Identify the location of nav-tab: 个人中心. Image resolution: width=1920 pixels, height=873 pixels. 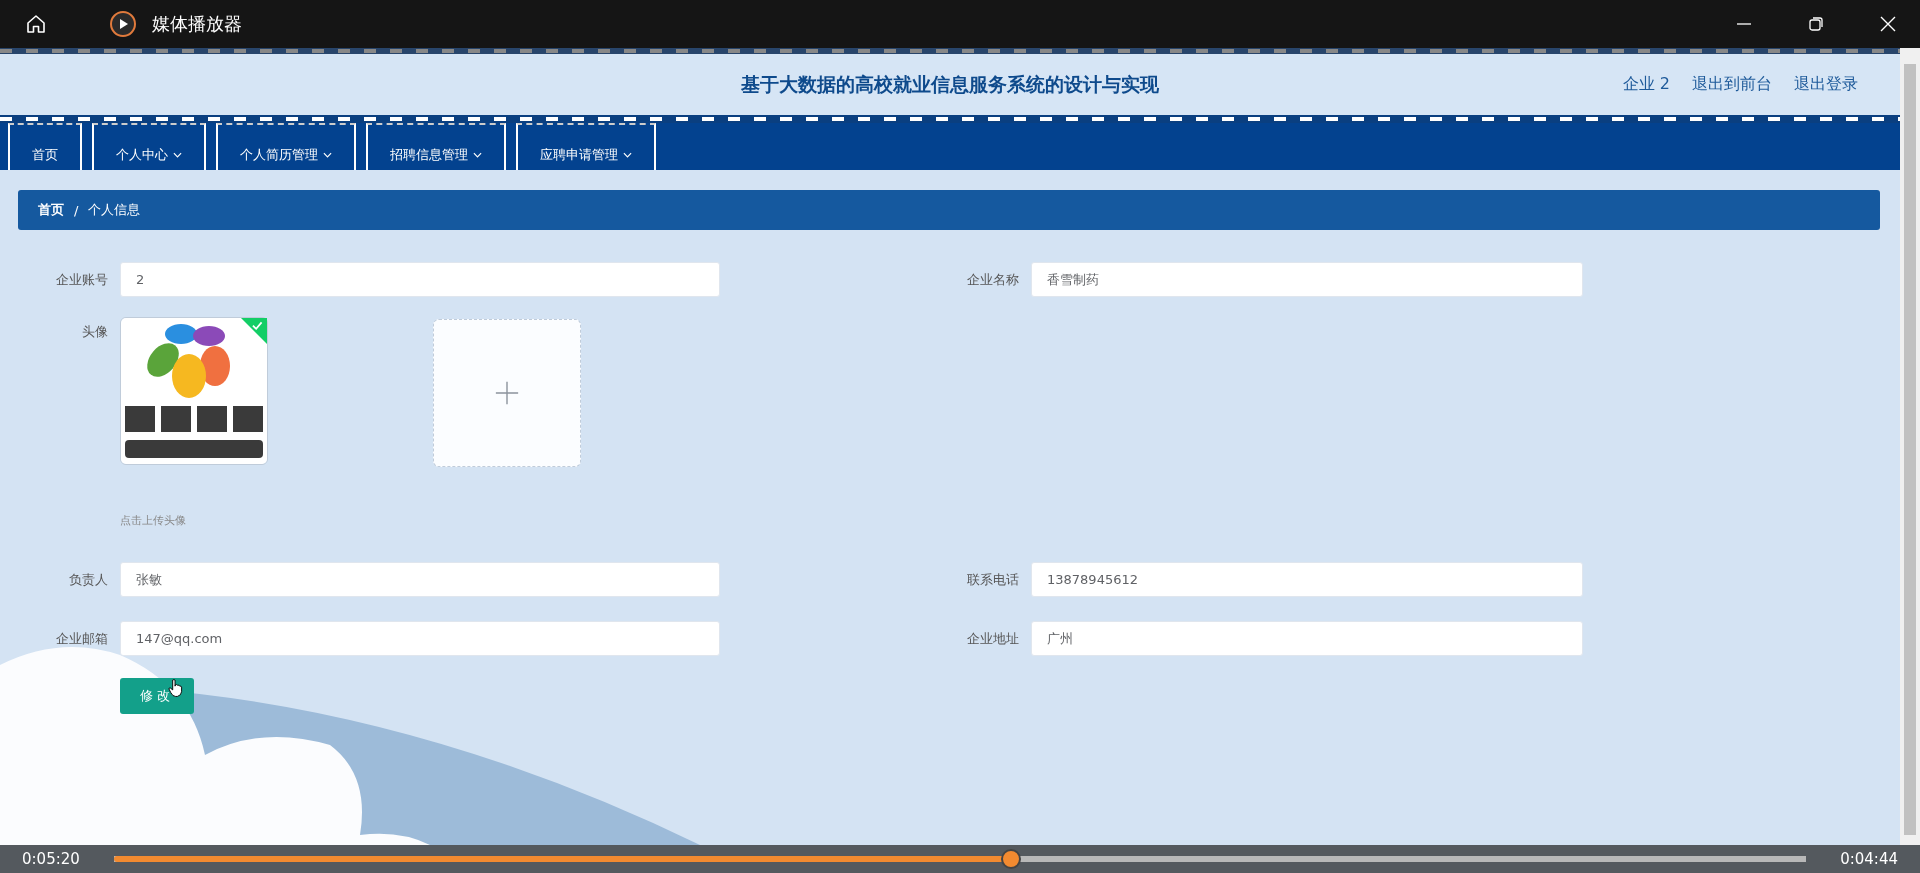
(149, 146).